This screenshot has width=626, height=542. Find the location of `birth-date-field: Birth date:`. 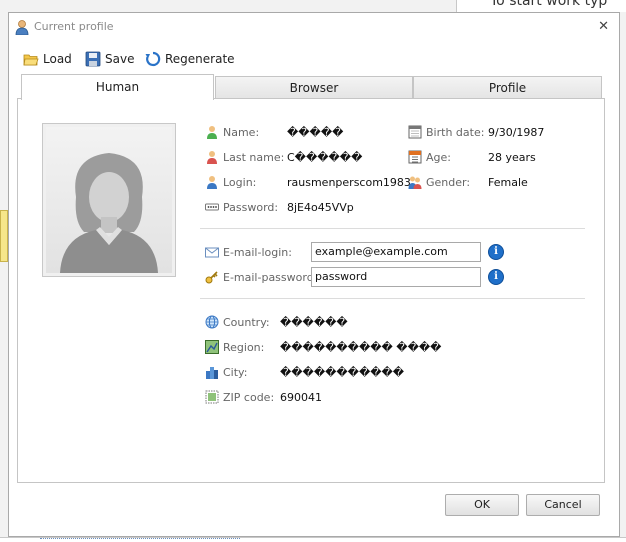

birth-date-field: Birth date: is located at coordinates (446, 132).